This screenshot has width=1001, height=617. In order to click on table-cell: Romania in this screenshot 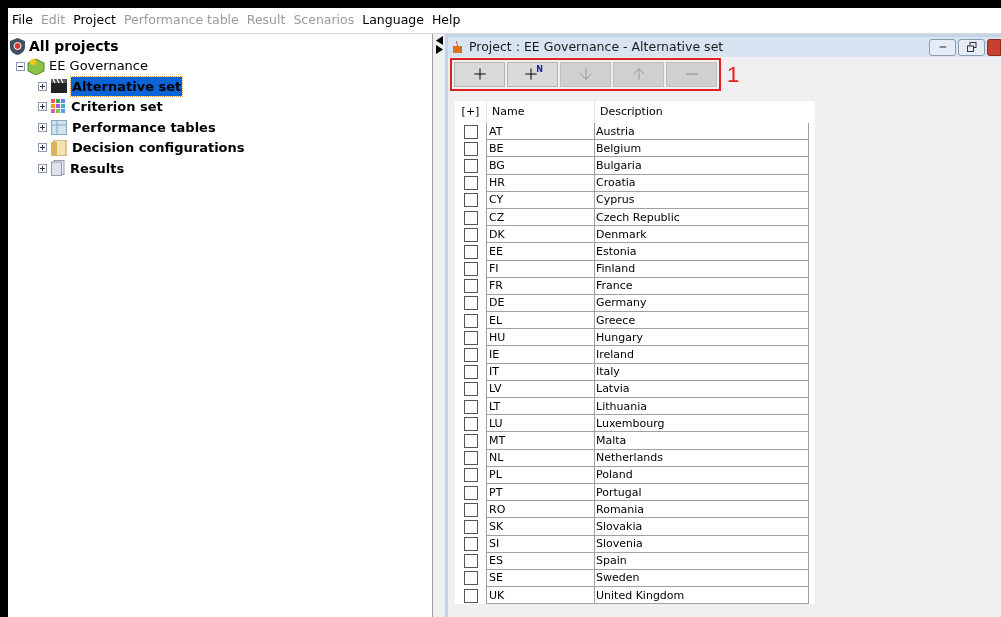, I will do `click(701, 510)`.